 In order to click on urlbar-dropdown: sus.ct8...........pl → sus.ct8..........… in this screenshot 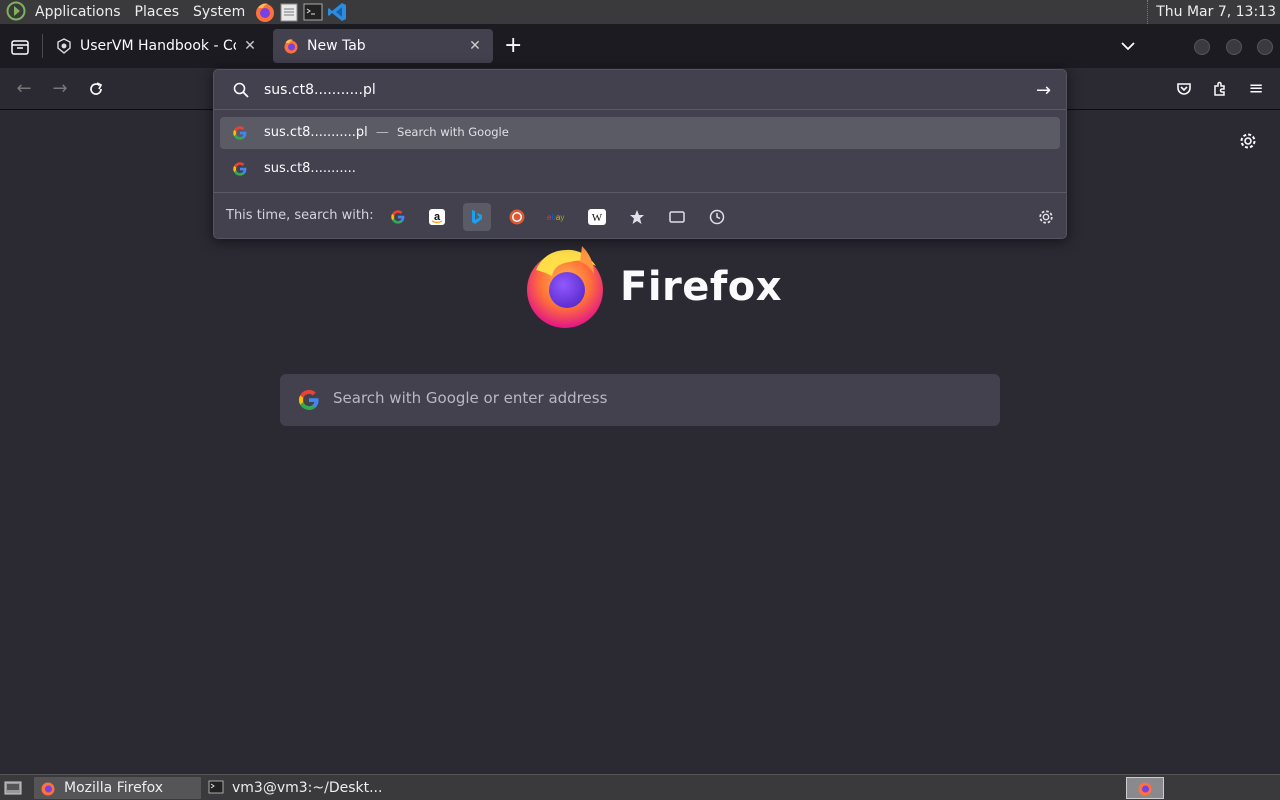, I will do `click(640, 154)`.